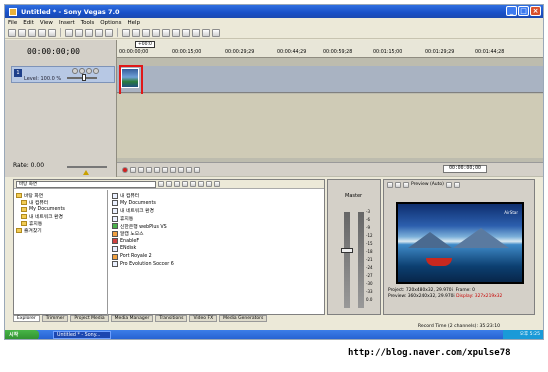  What do you see at coordinates (89, 318) in the screenshot?
I see `tab-project-media: Project Media` at bounding box center [89, 318].